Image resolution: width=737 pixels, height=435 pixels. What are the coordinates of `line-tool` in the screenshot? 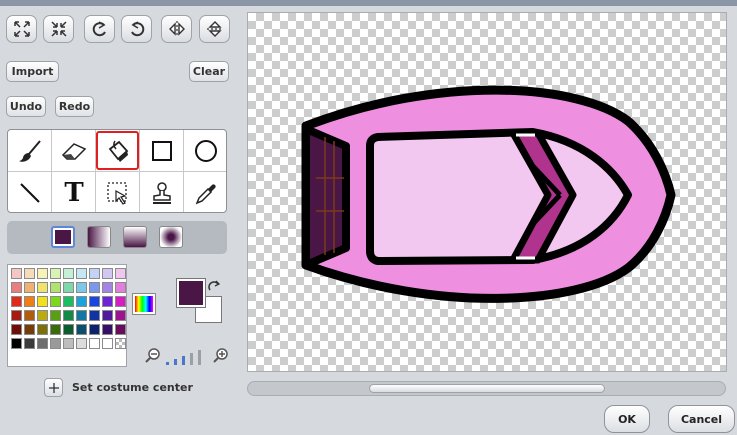 It's located at (30, 192).